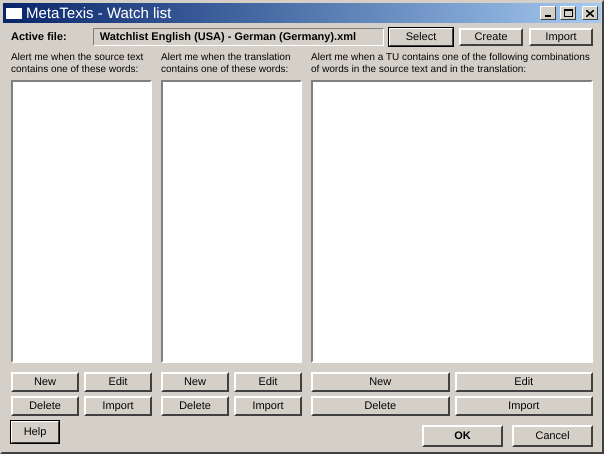 This screenshot has height=454, width=604. What do you see at coordinates (548, 13) in the screenshot?
I see `minimize-button` at bounding box center [548, 13].